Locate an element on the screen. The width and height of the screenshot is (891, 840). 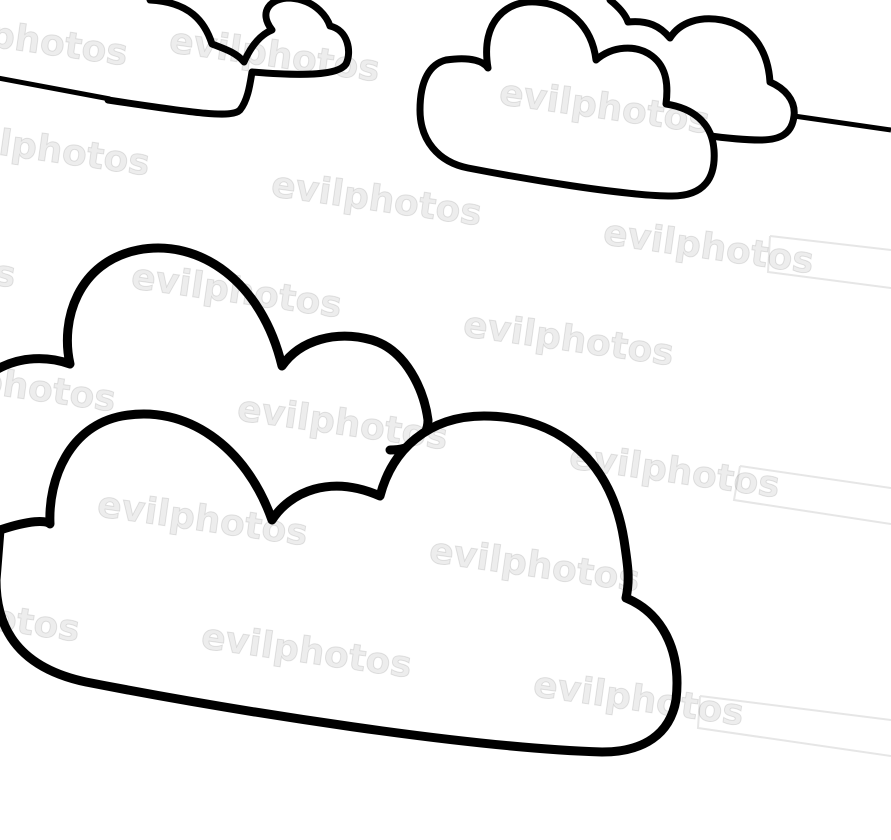
ground-line-top-right is located at coordinates (842, 123).